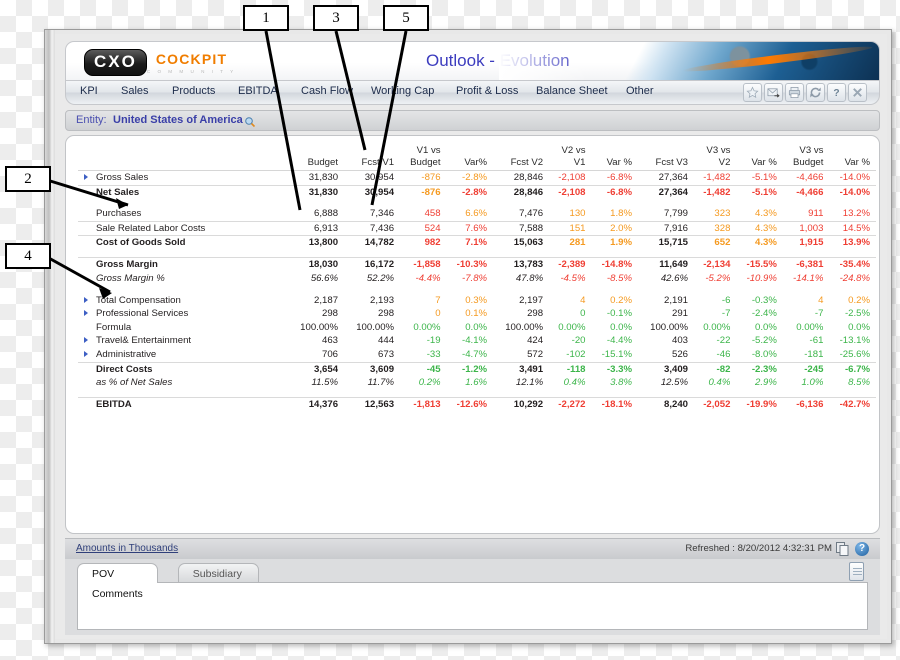  Describe the element at coordinates (521, 341) in the screenshot. I see `grid-cell: 424` at that location.